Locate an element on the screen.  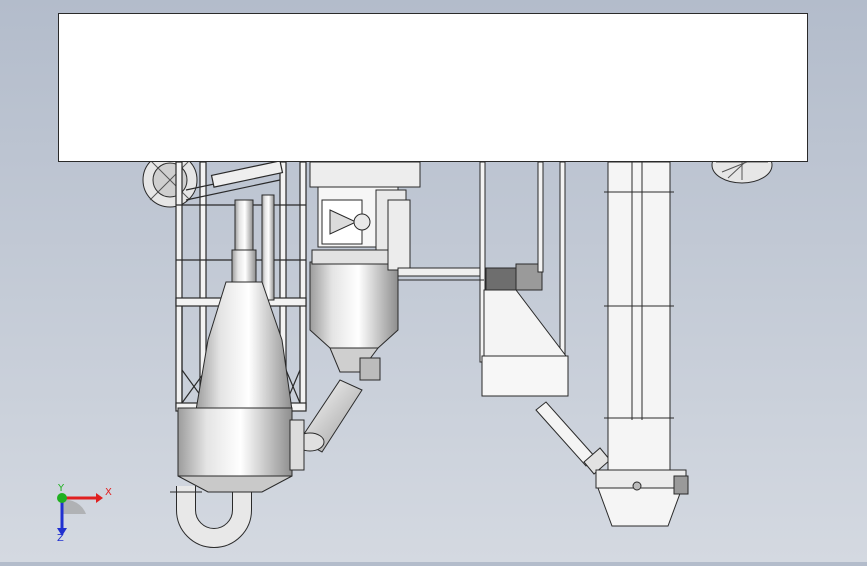
u-pipe is located at coordinates (214, 517).